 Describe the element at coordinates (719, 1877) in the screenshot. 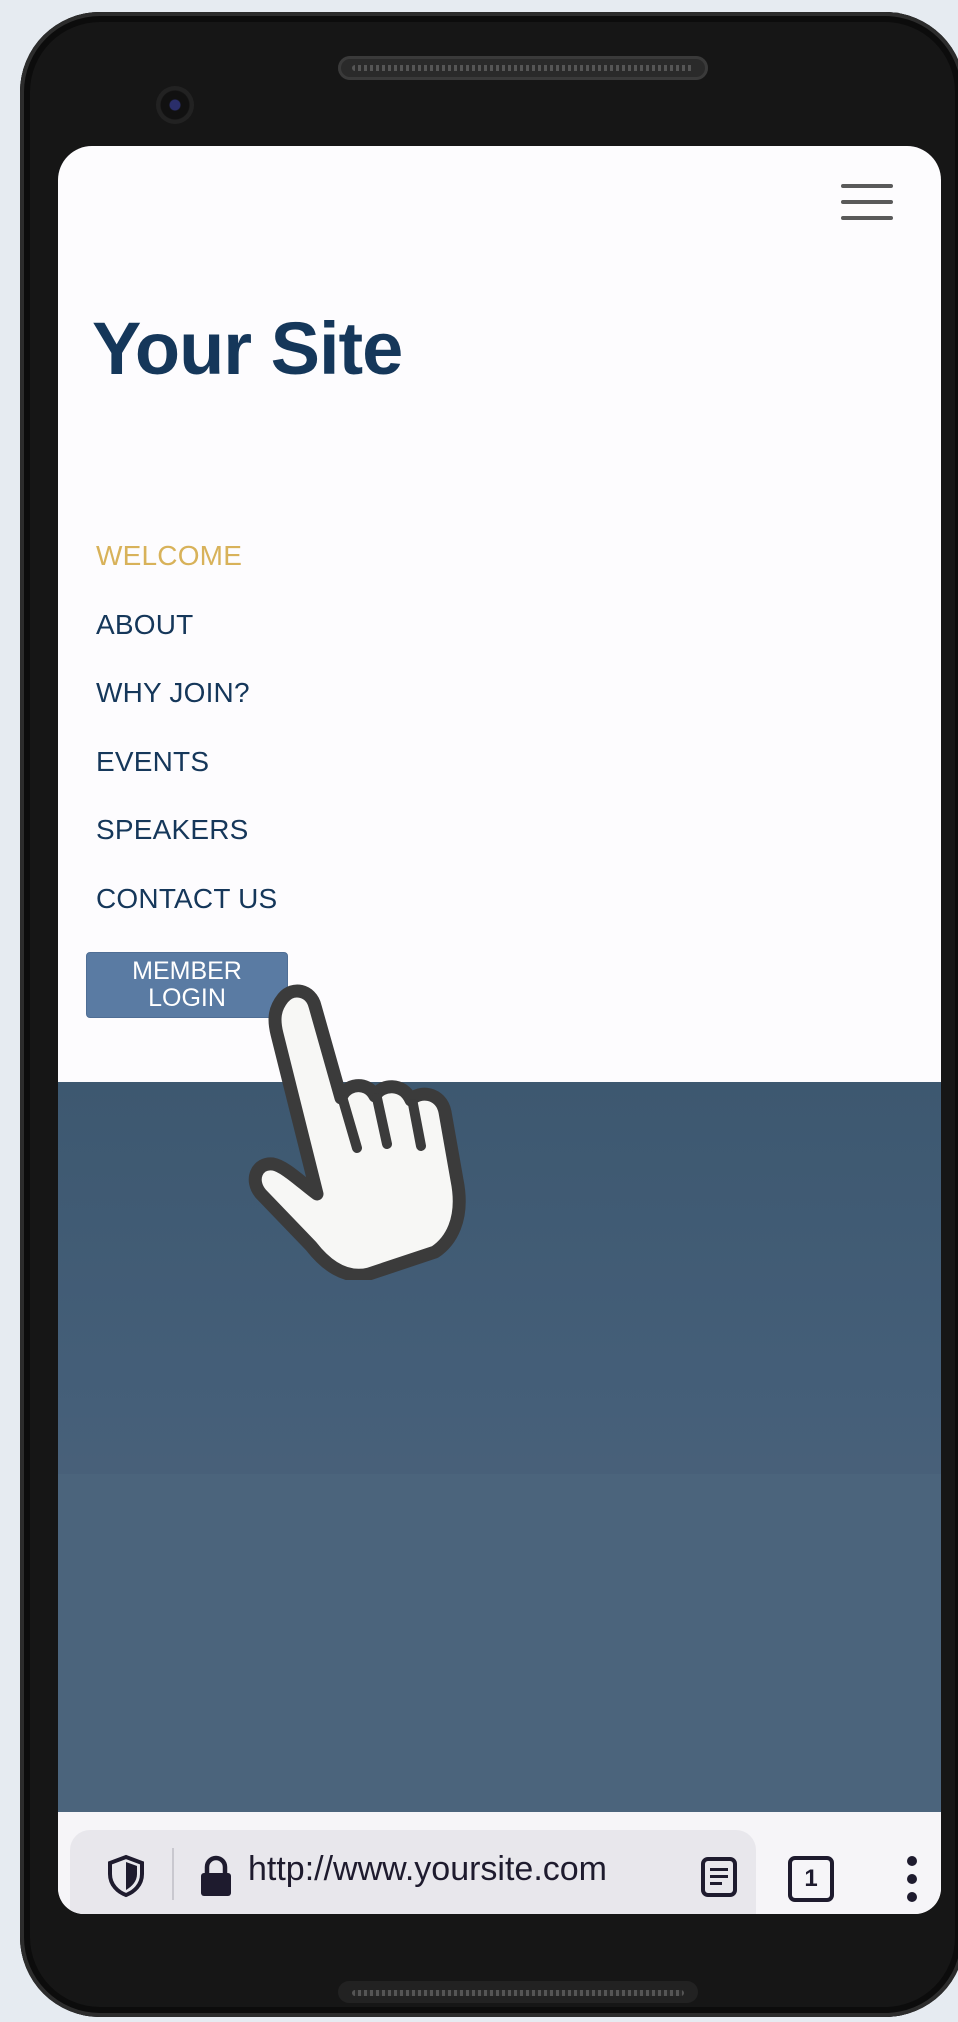

I see `reader-mode-icon` at that location.